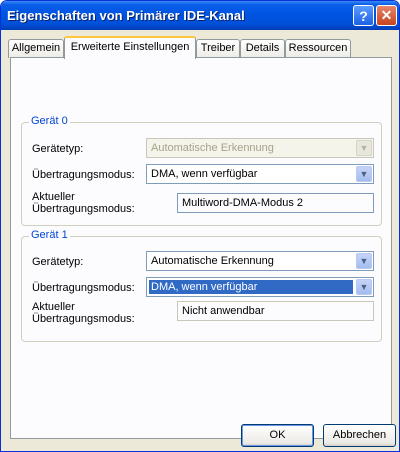 This screenshot has height=452, width=400. Describe the element at coordinates (130, 47) in the screenshot. I see `tab-erweiterte-einstellungen: Erweiterte Einstellungen` at that location.